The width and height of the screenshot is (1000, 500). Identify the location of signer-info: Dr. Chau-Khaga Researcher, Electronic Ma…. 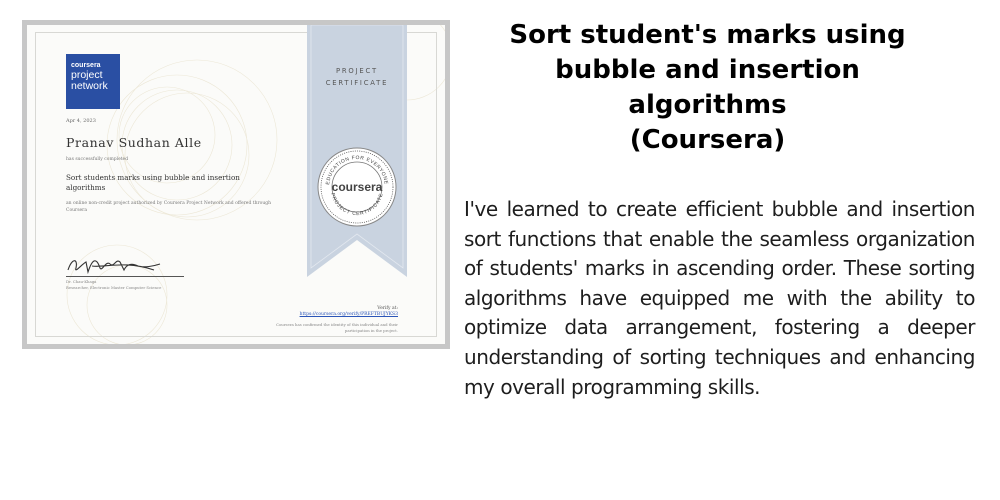
(121, 284).